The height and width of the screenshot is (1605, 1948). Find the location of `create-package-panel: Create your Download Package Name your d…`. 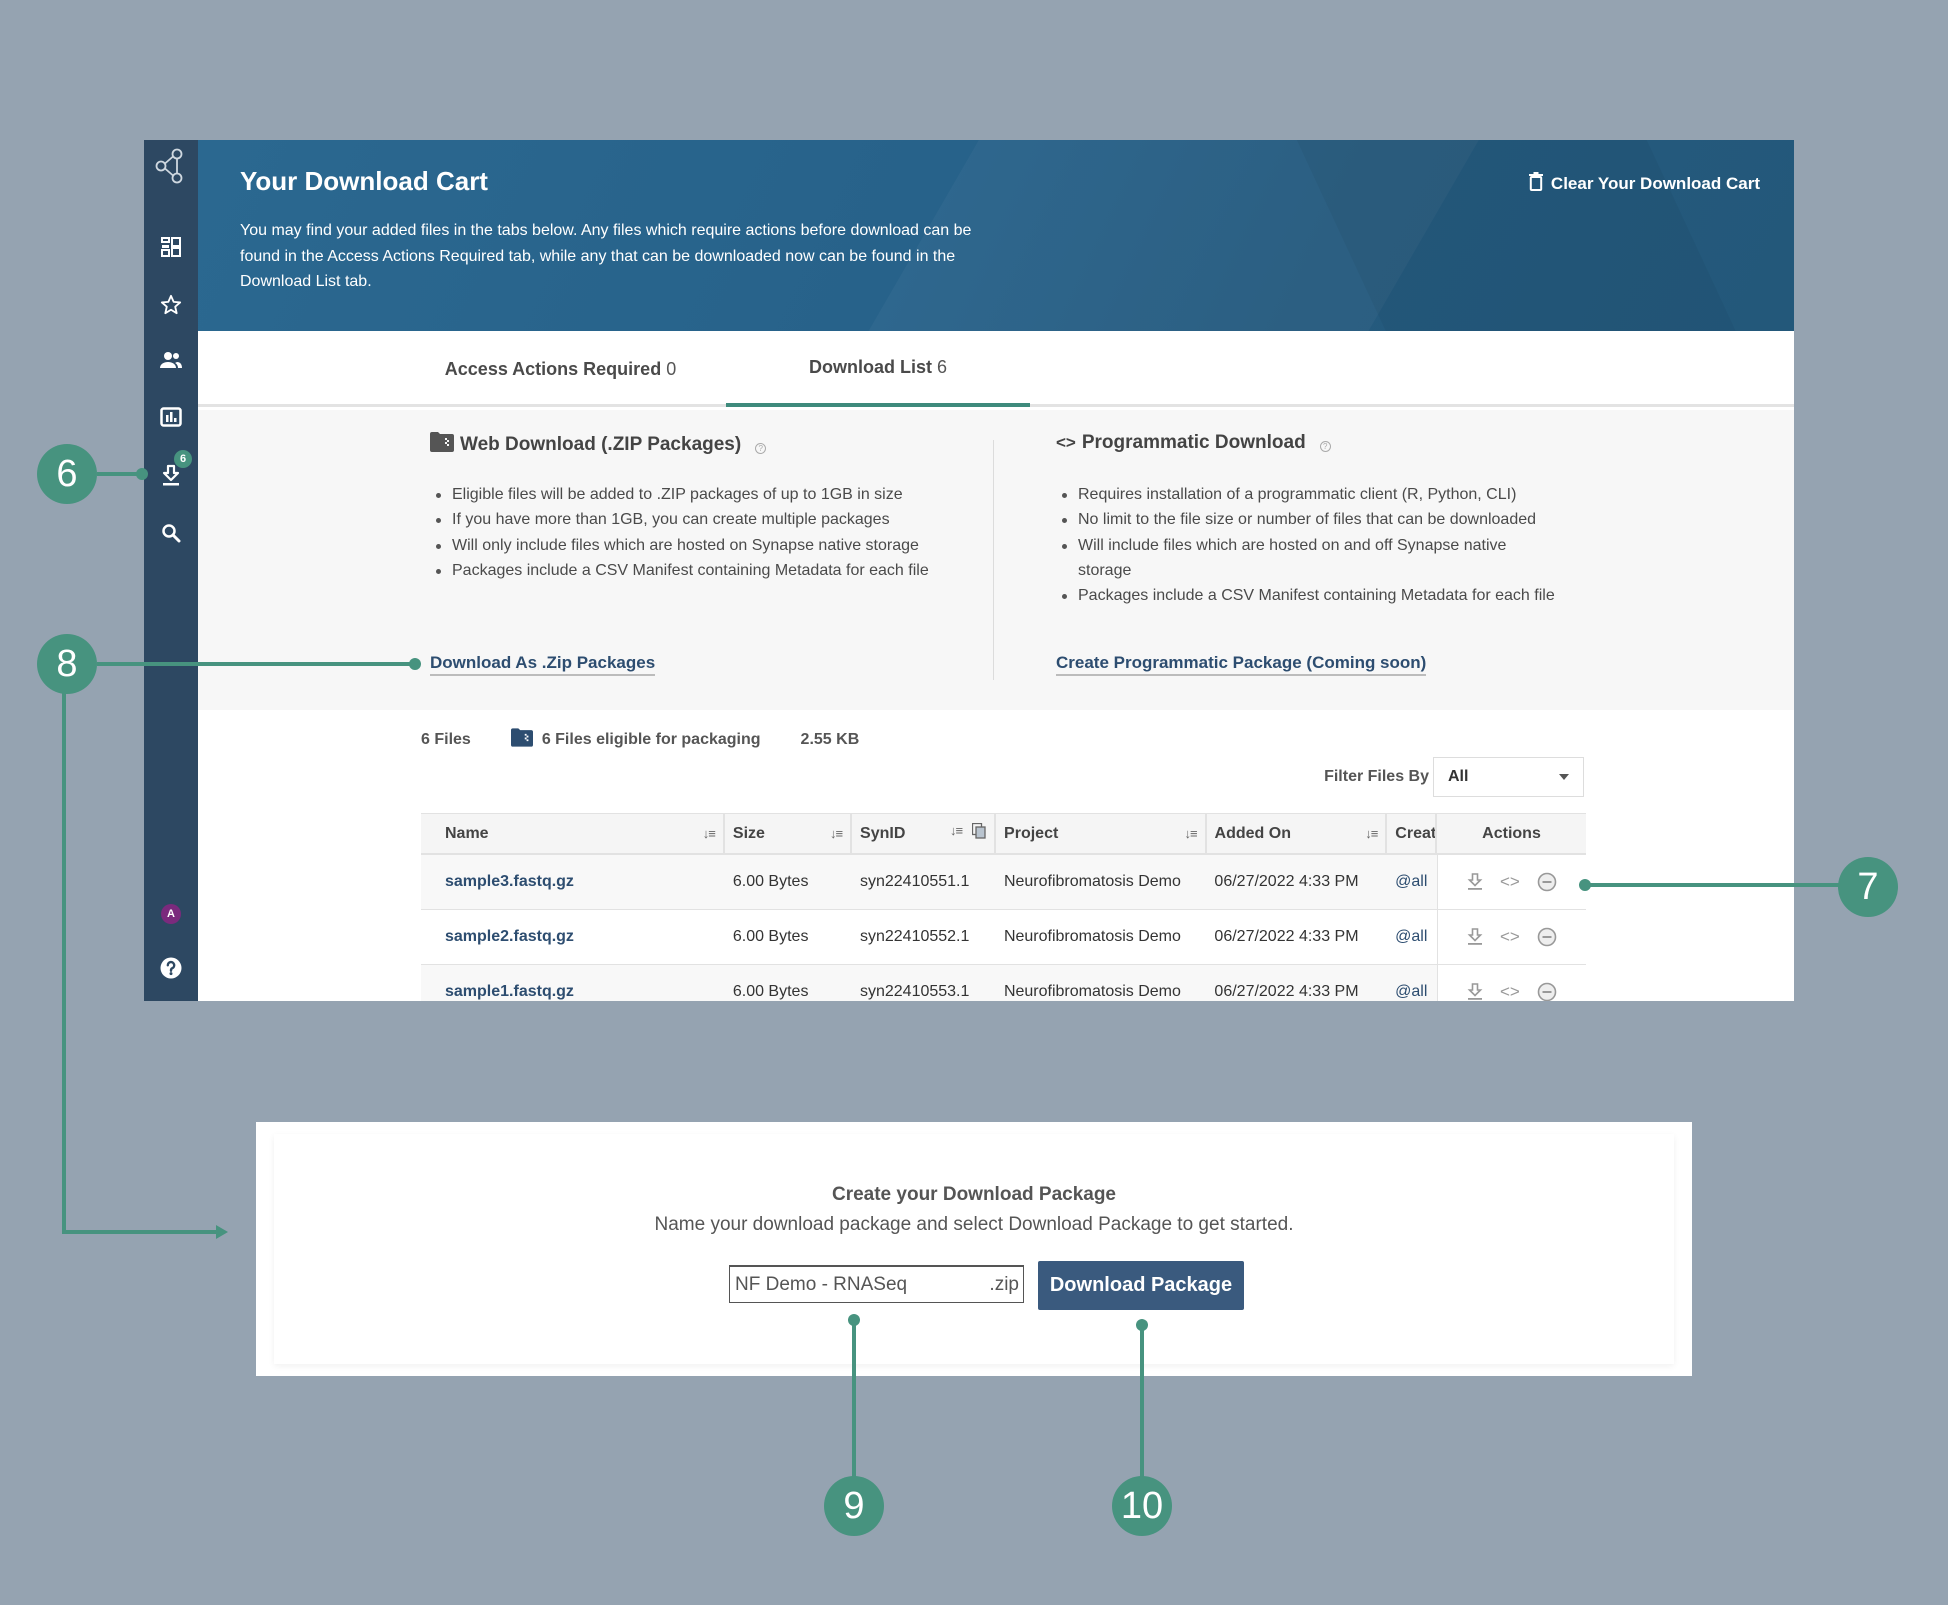

create-package-panel: Create your Download Package Name your d… is located at coordinates (974, 1249).